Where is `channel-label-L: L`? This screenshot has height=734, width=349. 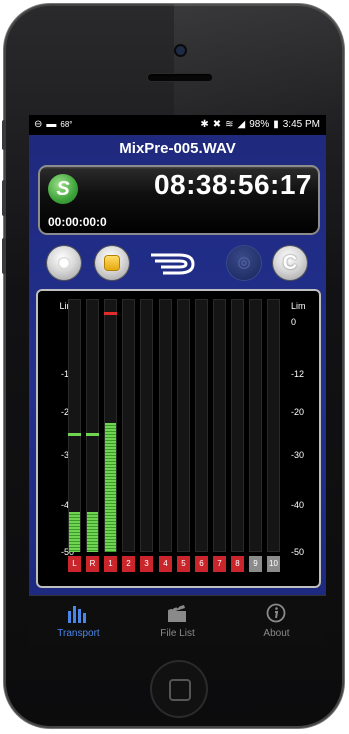 channel-label-L: L is located at coordinates (74, 564).